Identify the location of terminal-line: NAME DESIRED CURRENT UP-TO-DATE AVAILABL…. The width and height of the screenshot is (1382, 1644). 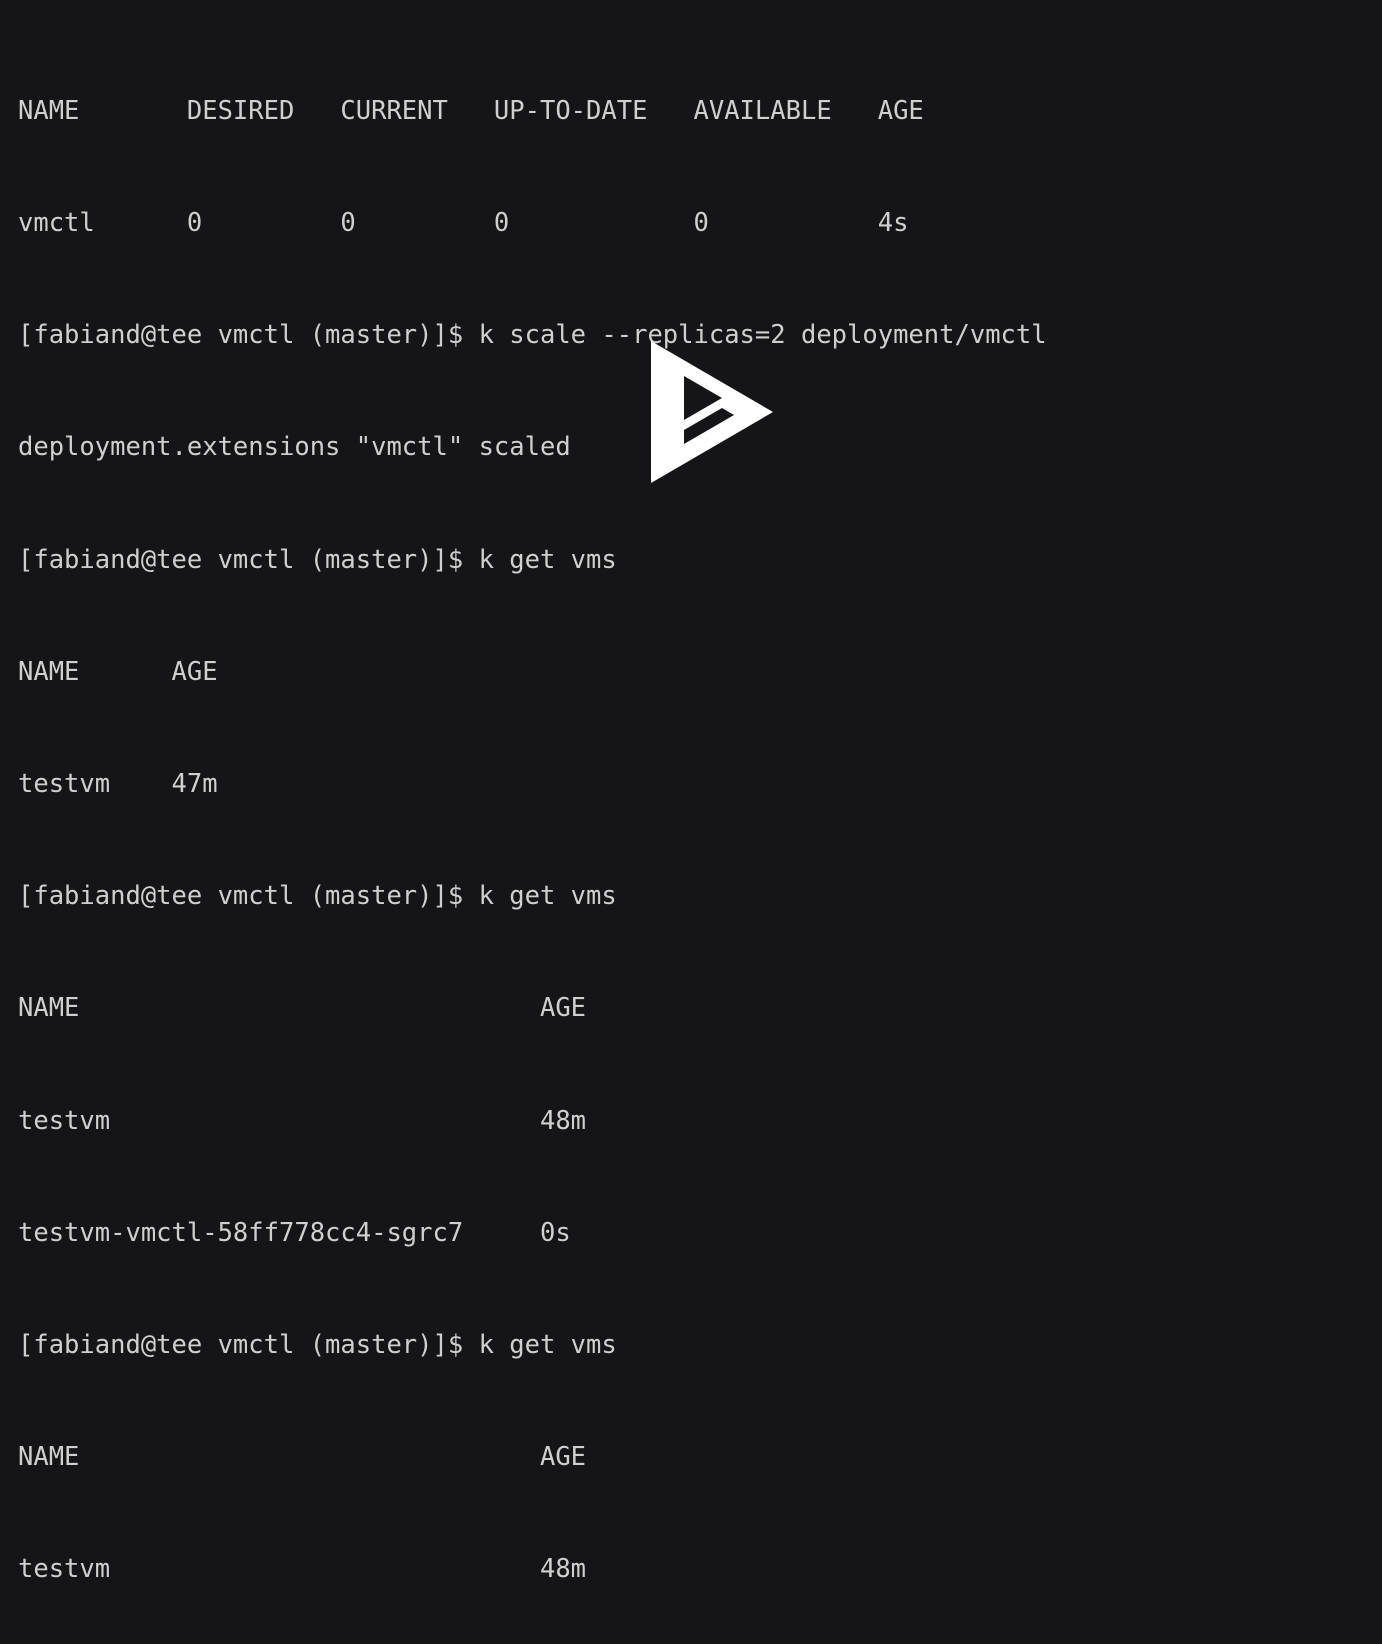
(471, 110).